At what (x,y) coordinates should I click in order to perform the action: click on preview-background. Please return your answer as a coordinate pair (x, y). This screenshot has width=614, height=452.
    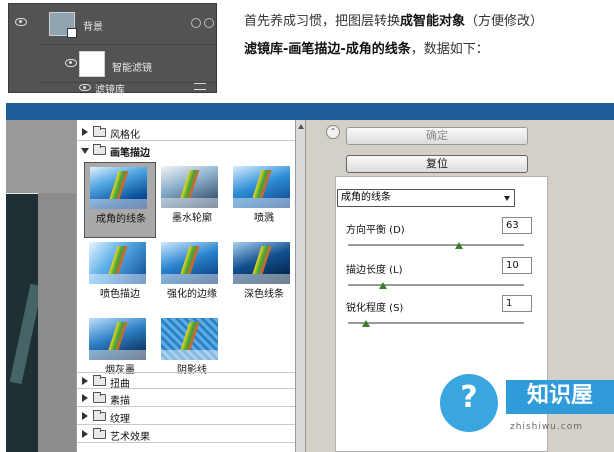
    Looking at the image, I should click on (57, 322).